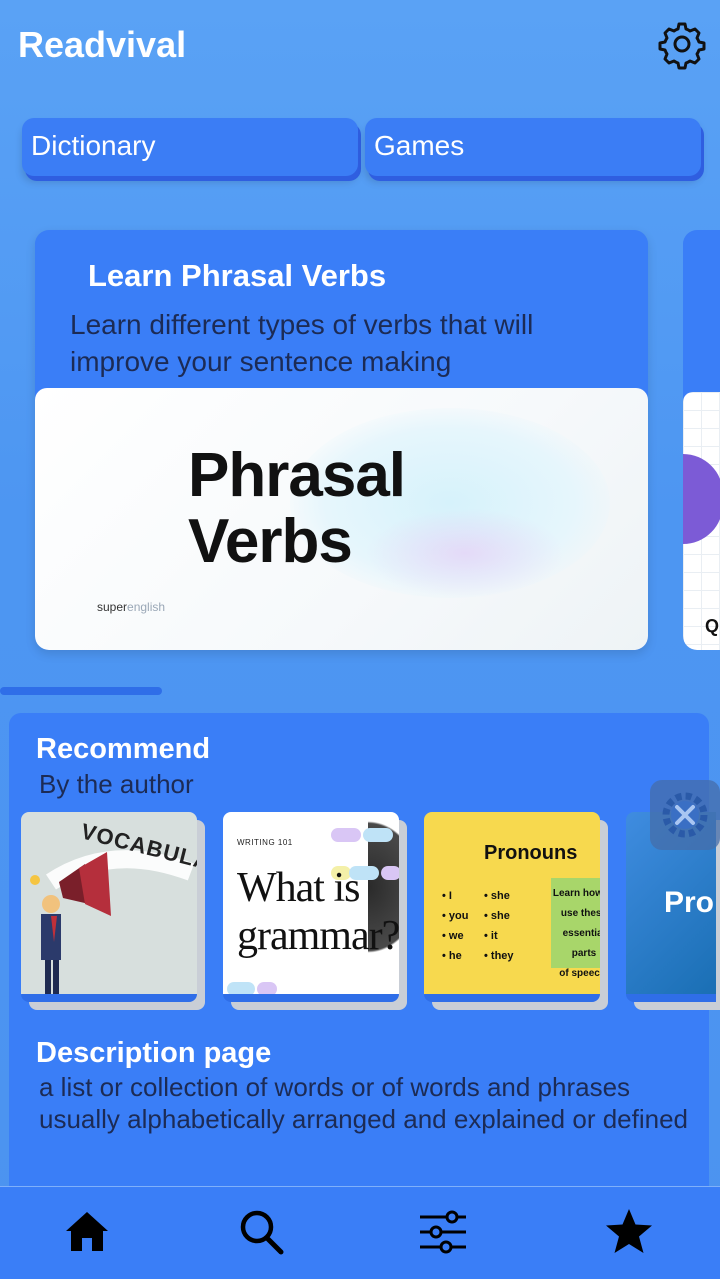 The width and height of the screenshot is (720, 1279). Describe the element at coordinates (237, 275) in the screenshot. I see `feature-title: Learn Phrasal Verbs` at that location.